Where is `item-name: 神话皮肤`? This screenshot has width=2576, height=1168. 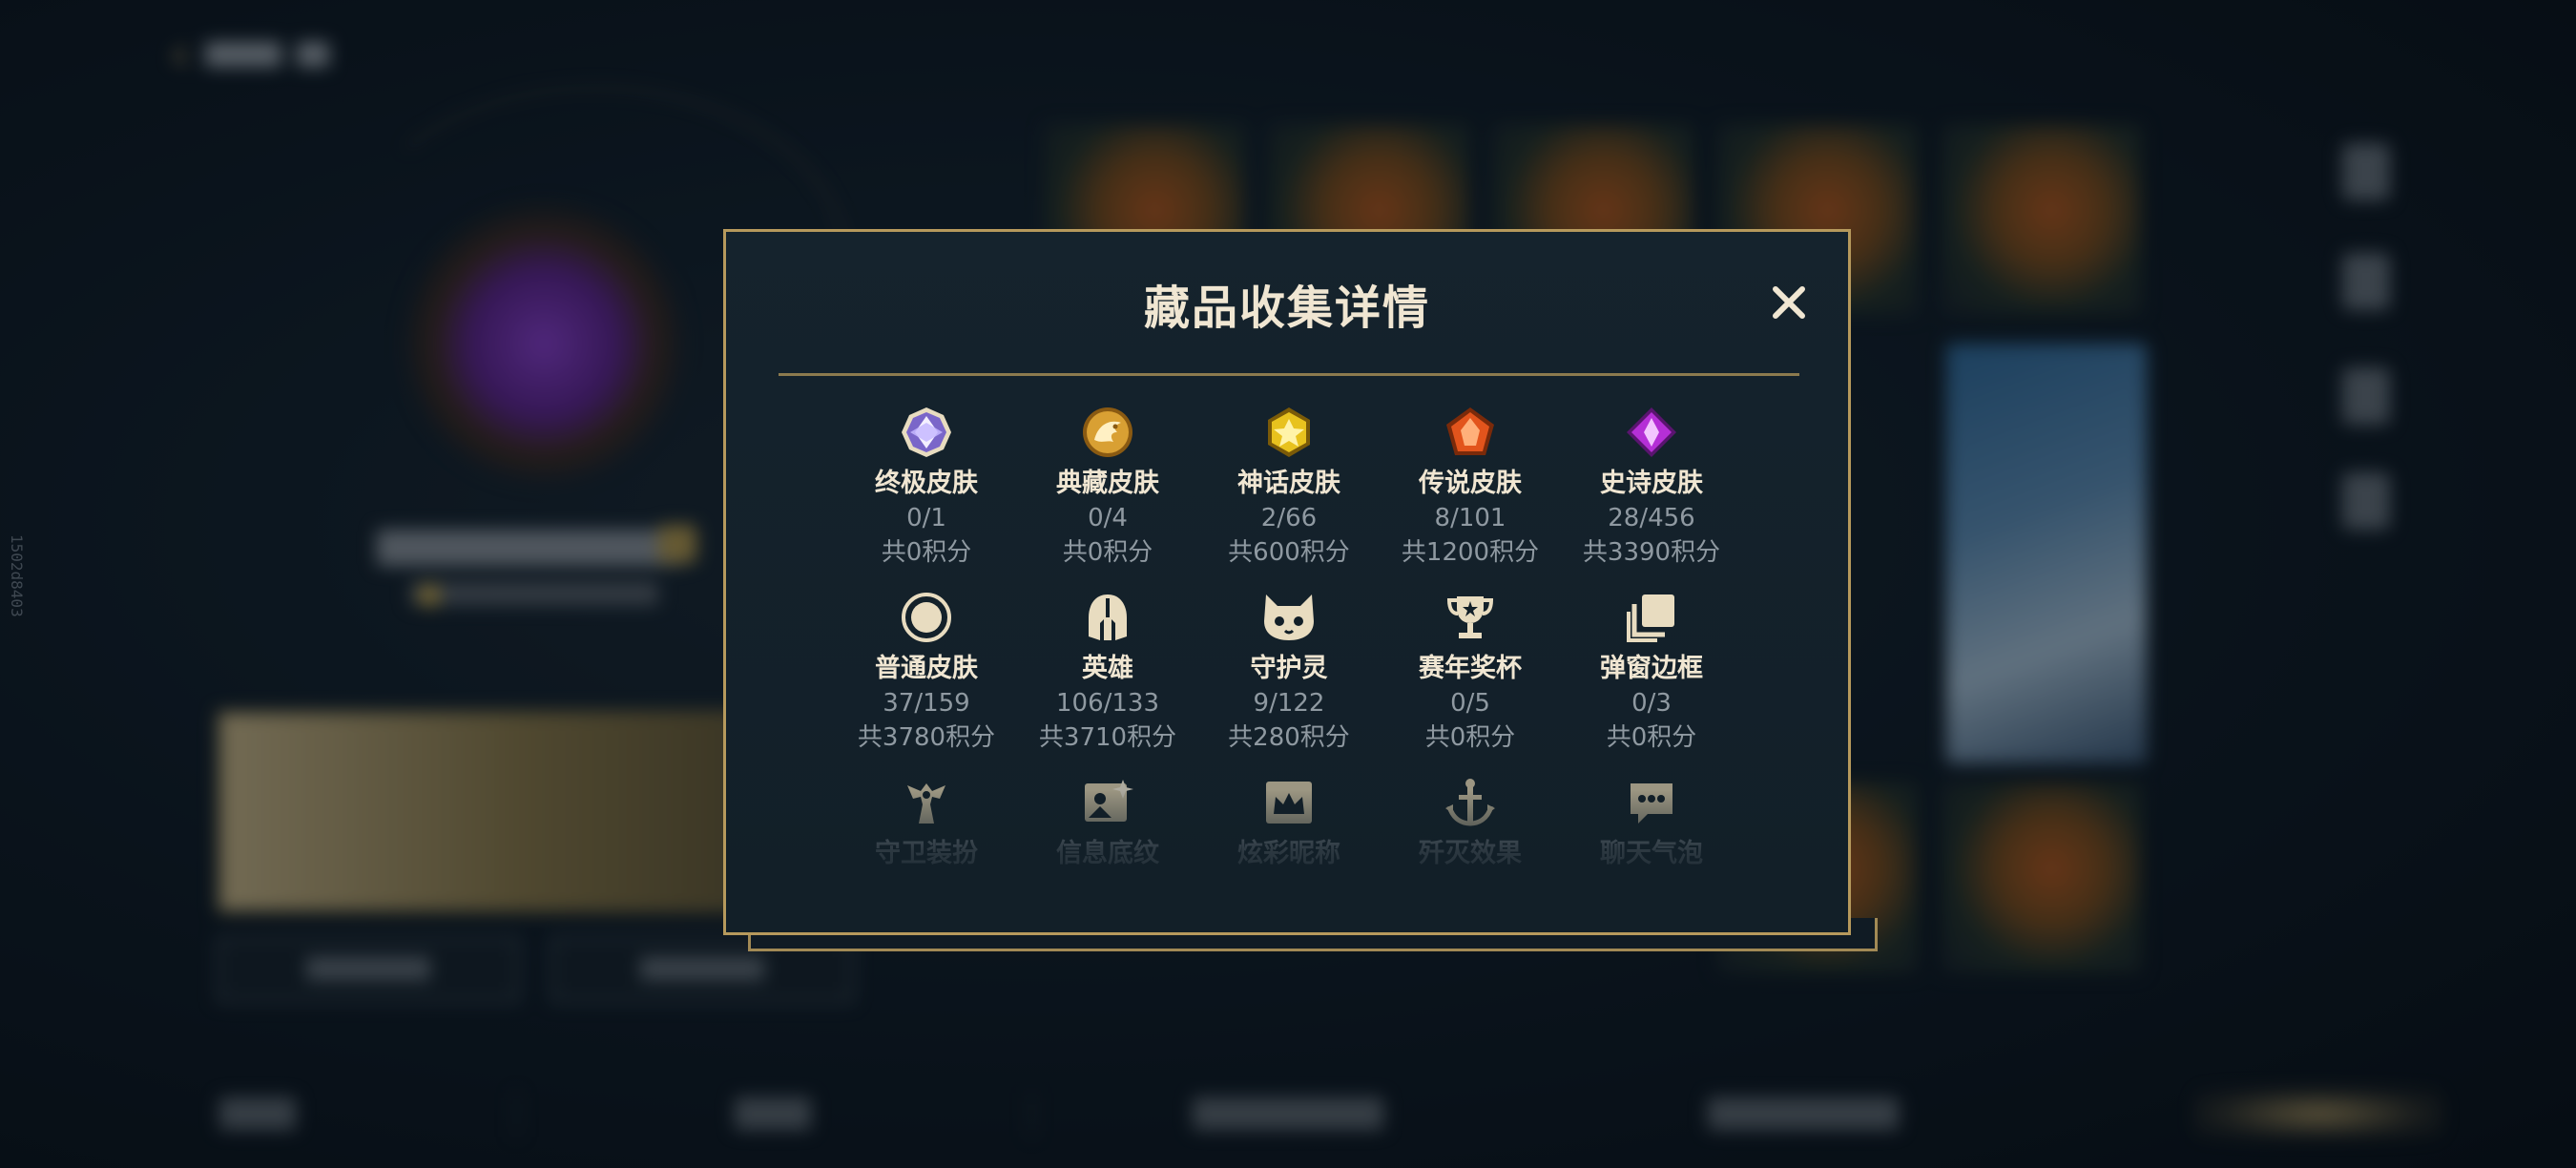 item-name: 神话皮肤 is located at coordinates (1288, 483).